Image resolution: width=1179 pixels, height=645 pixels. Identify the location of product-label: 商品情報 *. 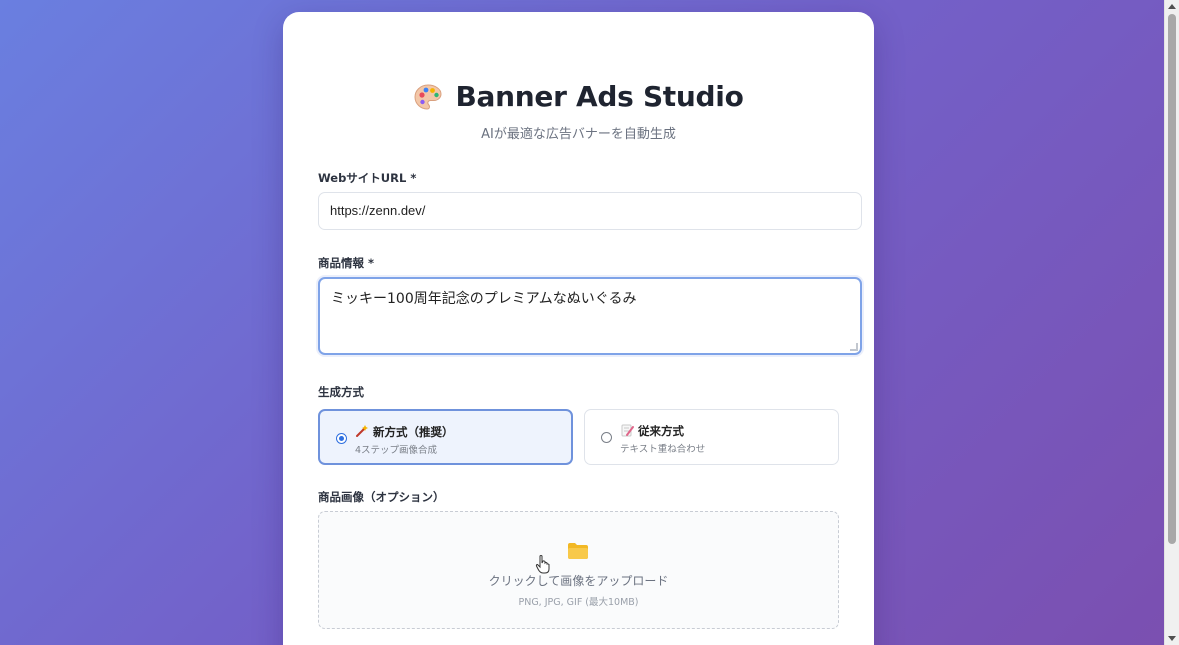
(346, 263).